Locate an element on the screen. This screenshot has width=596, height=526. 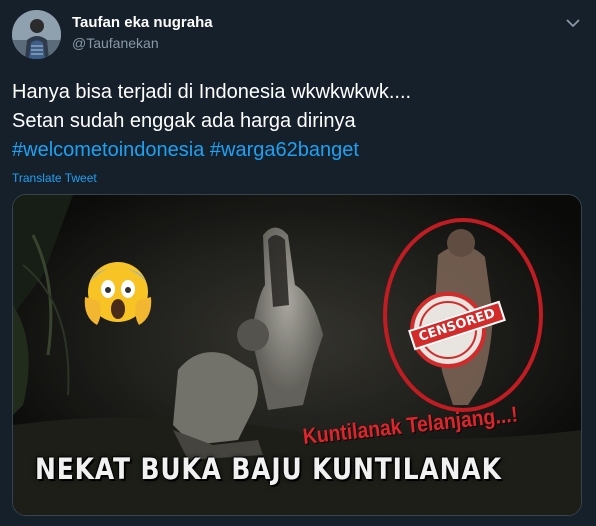
screaming-face-emoji-icon is located at coordinates (118, 292).